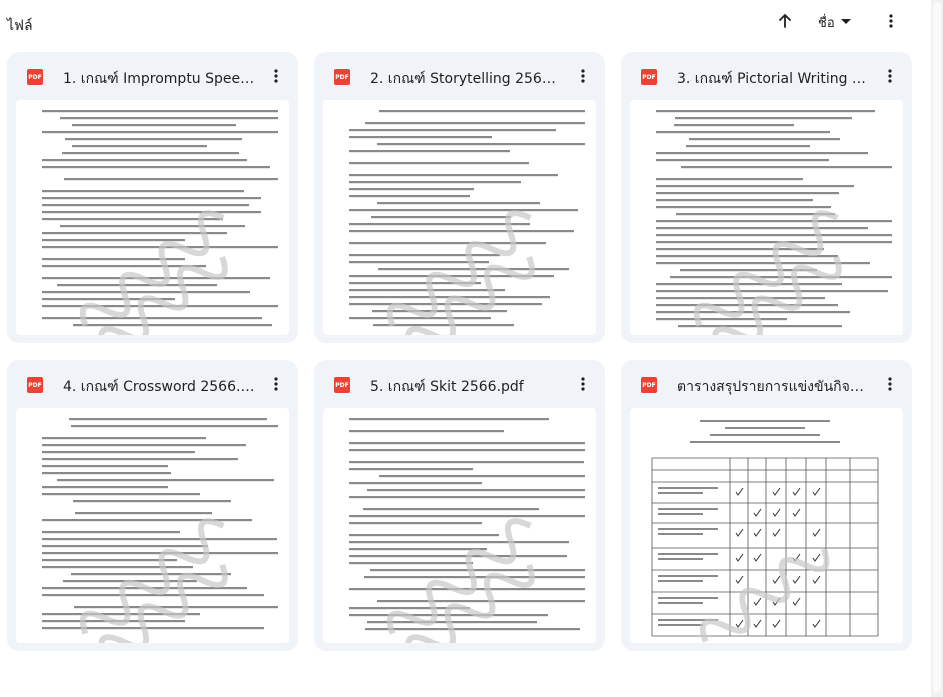  What do you see at coordinates (465, 23) in the screenshot?
I see `files-header: ไฟล์ ชื่อ` at bounding box center [465, 23].